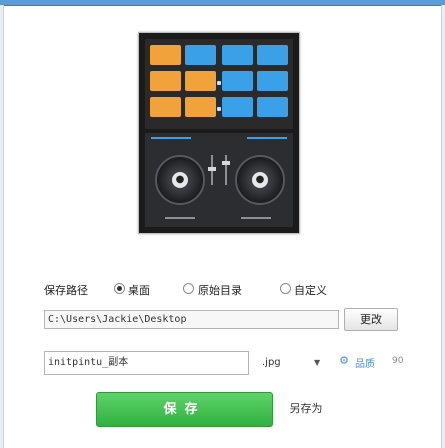 The width and height of the screenshot is (445, 448). What do you see at coordinates (317, 362) in the screenshot?
I see `chevron-down-icon: ▼` at bounding box center [317, 362].